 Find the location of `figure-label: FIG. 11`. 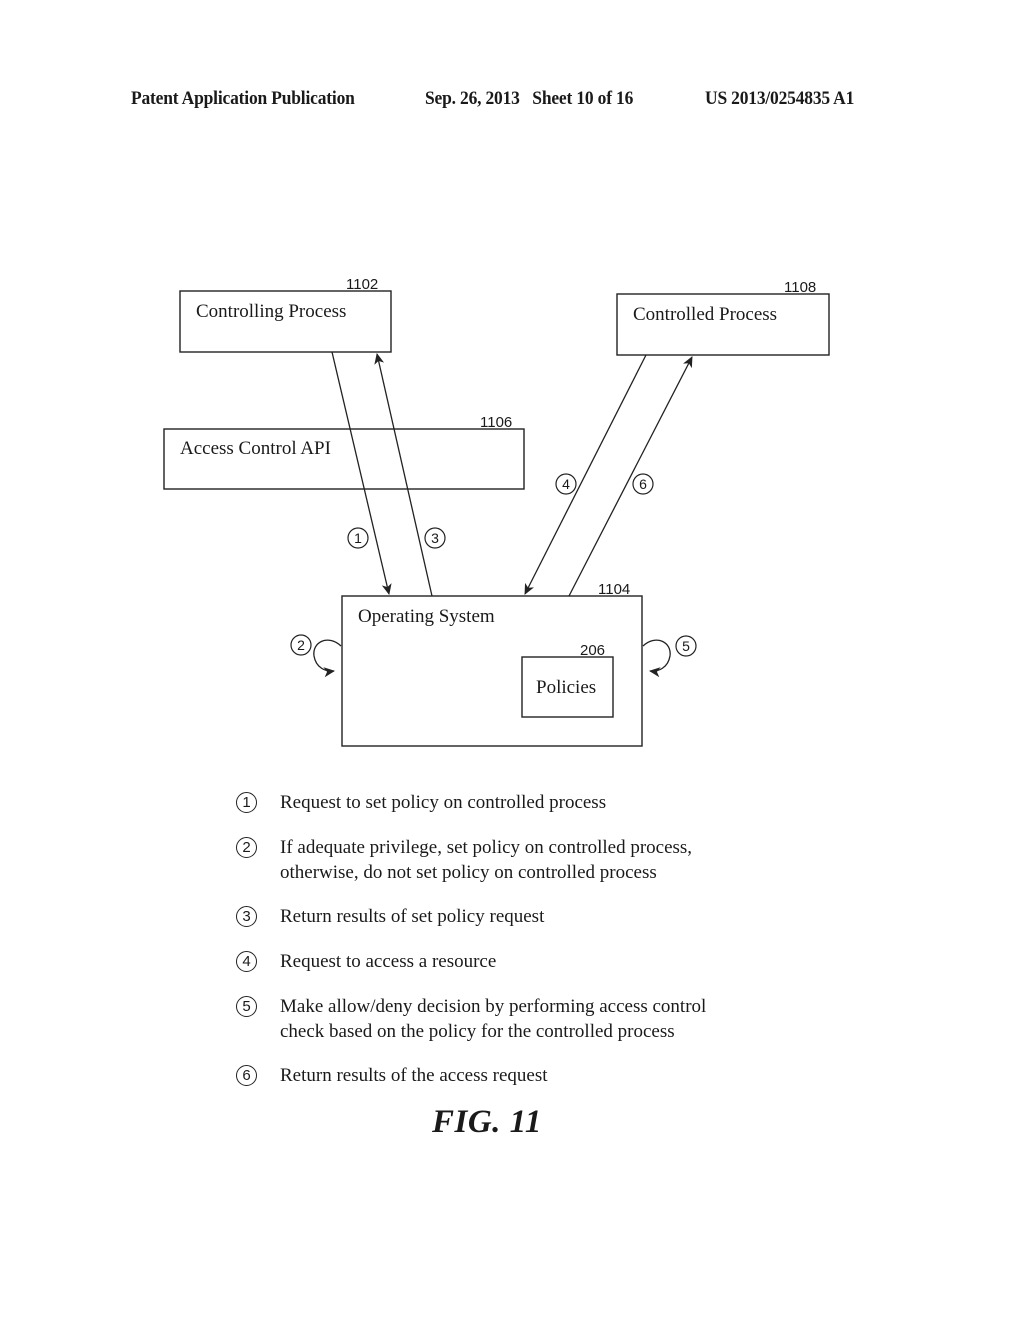

figure-label: FIG. 11 is located at coordinates (487, 1122).